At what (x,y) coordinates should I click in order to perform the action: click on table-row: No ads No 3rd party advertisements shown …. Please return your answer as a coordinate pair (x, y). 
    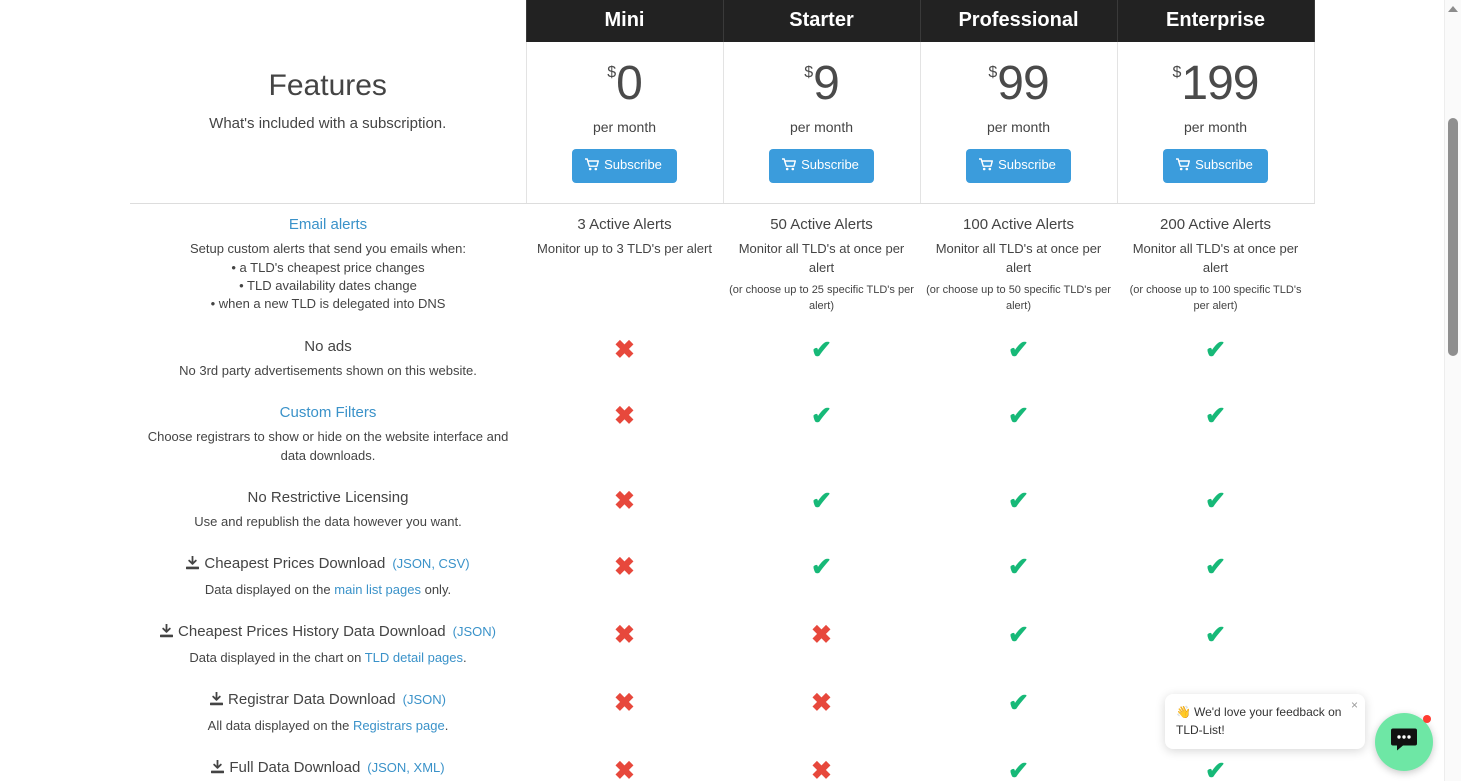
    Looking at the image, I should click on (722, 359).